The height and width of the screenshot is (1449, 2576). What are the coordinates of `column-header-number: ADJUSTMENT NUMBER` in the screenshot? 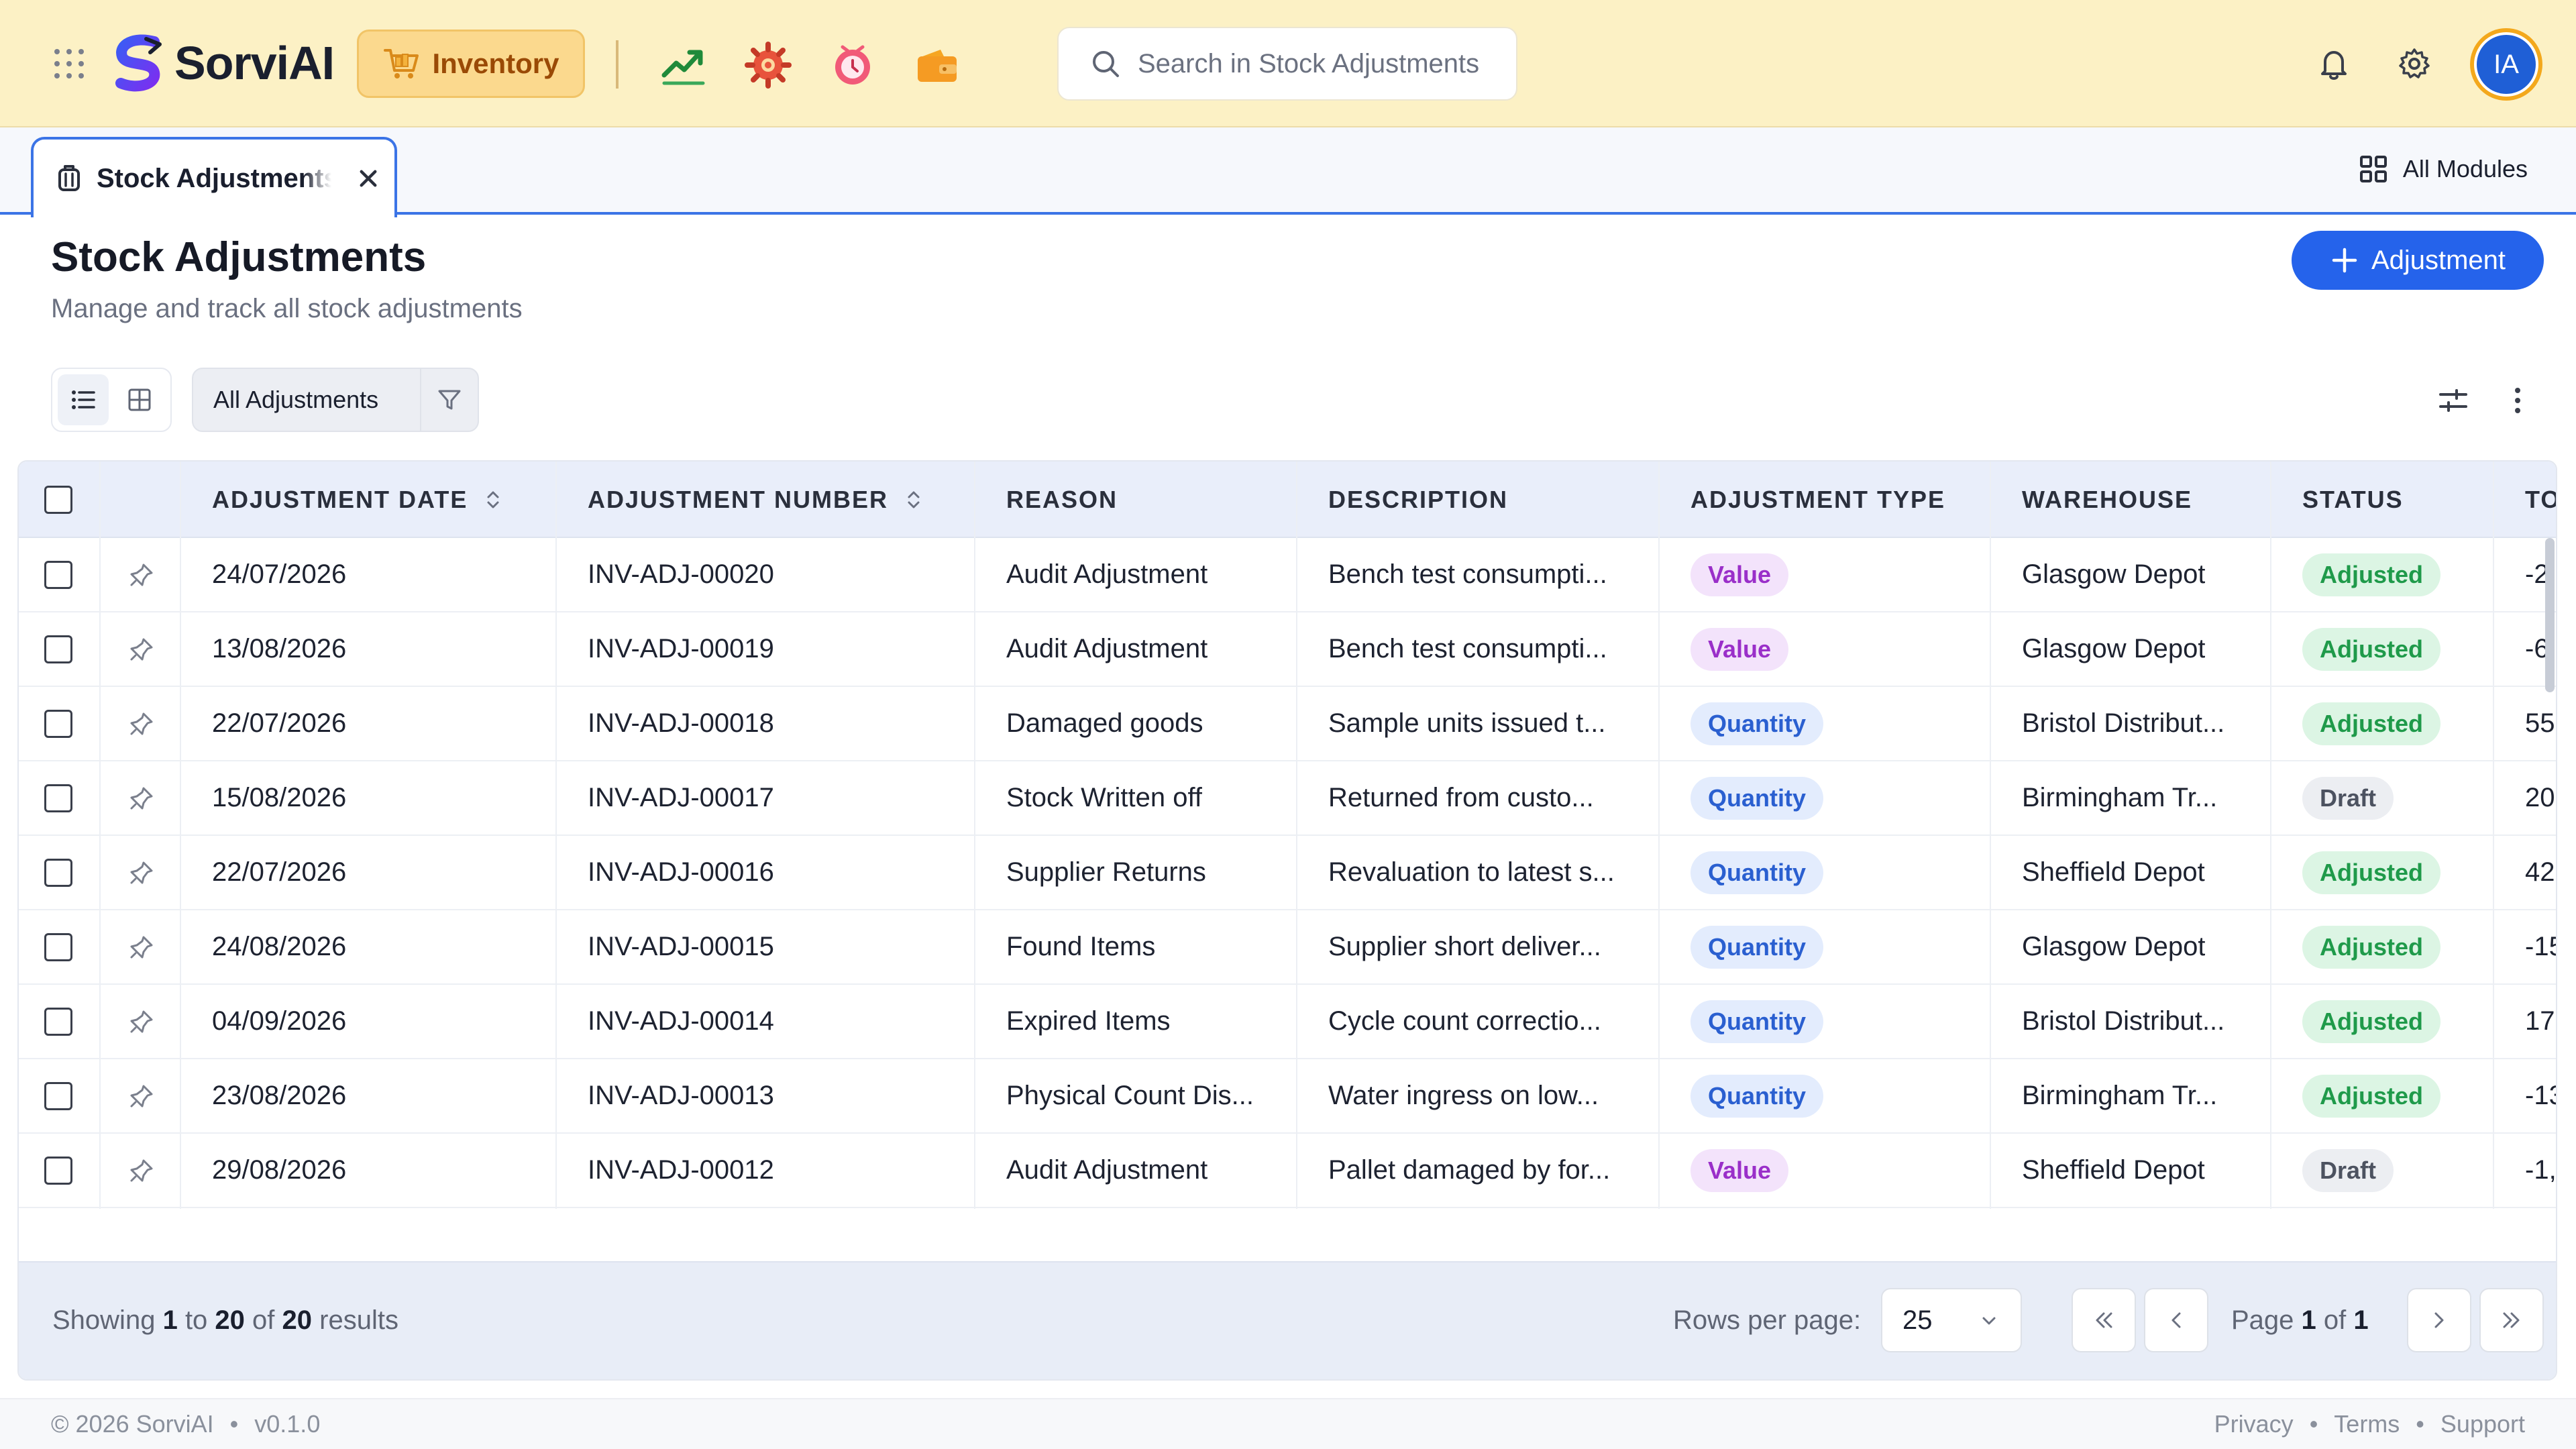 It's located at (756, 500).